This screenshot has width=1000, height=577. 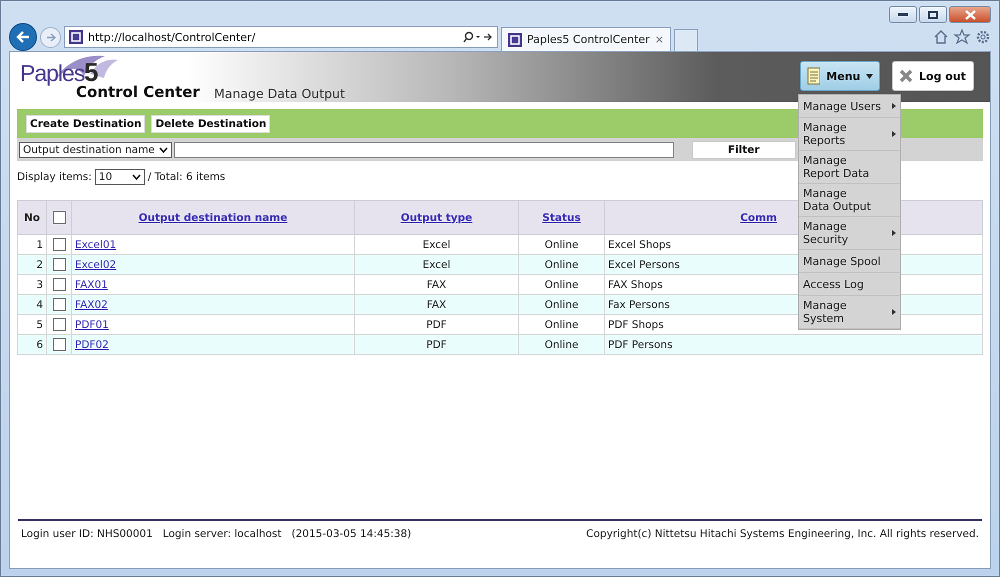 I want to click on arrow-right-icon, so click(x=51, y=37).